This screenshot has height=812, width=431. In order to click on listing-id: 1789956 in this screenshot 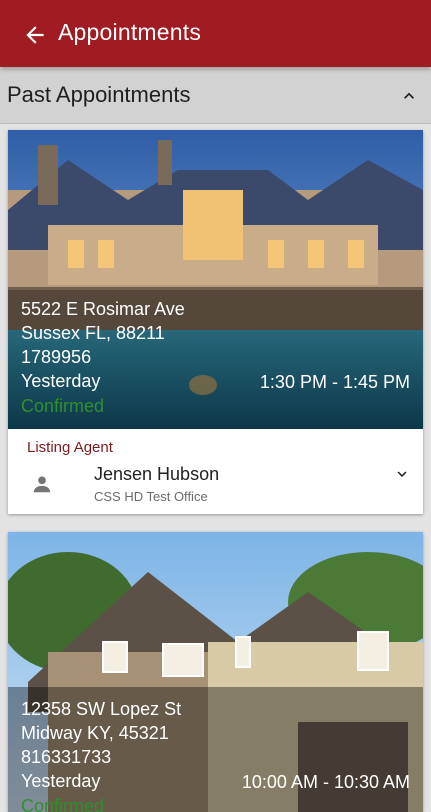, I will do `click(56, 357)`.